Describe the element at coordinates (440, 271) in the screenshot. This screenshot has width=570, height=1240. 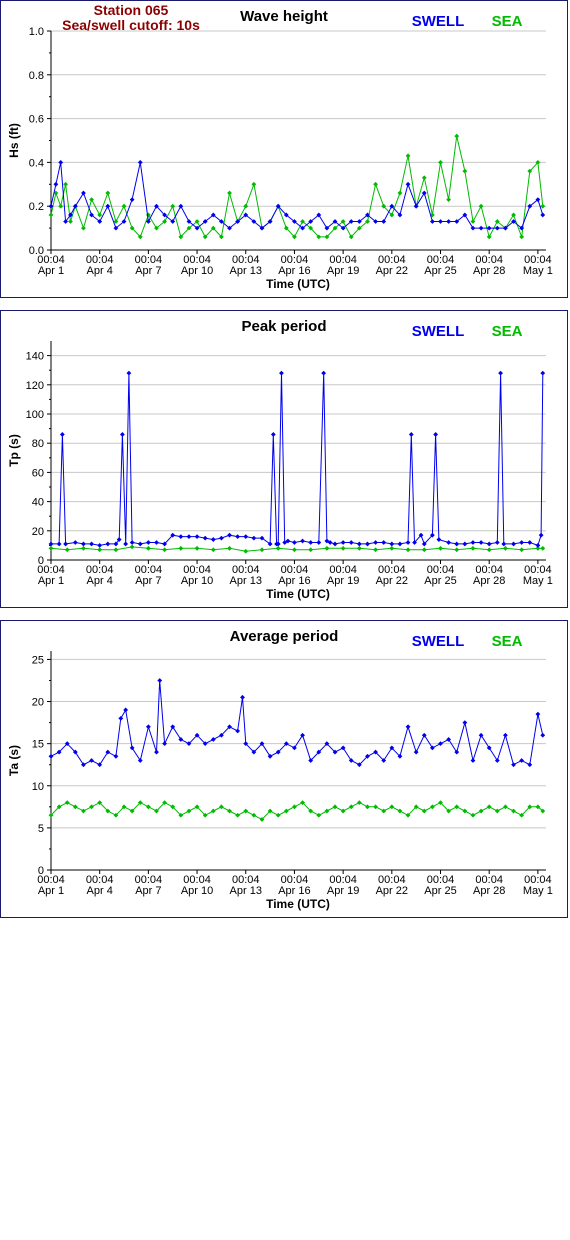
I see `wave-height-x-tick-date: Apr 25` at that location.